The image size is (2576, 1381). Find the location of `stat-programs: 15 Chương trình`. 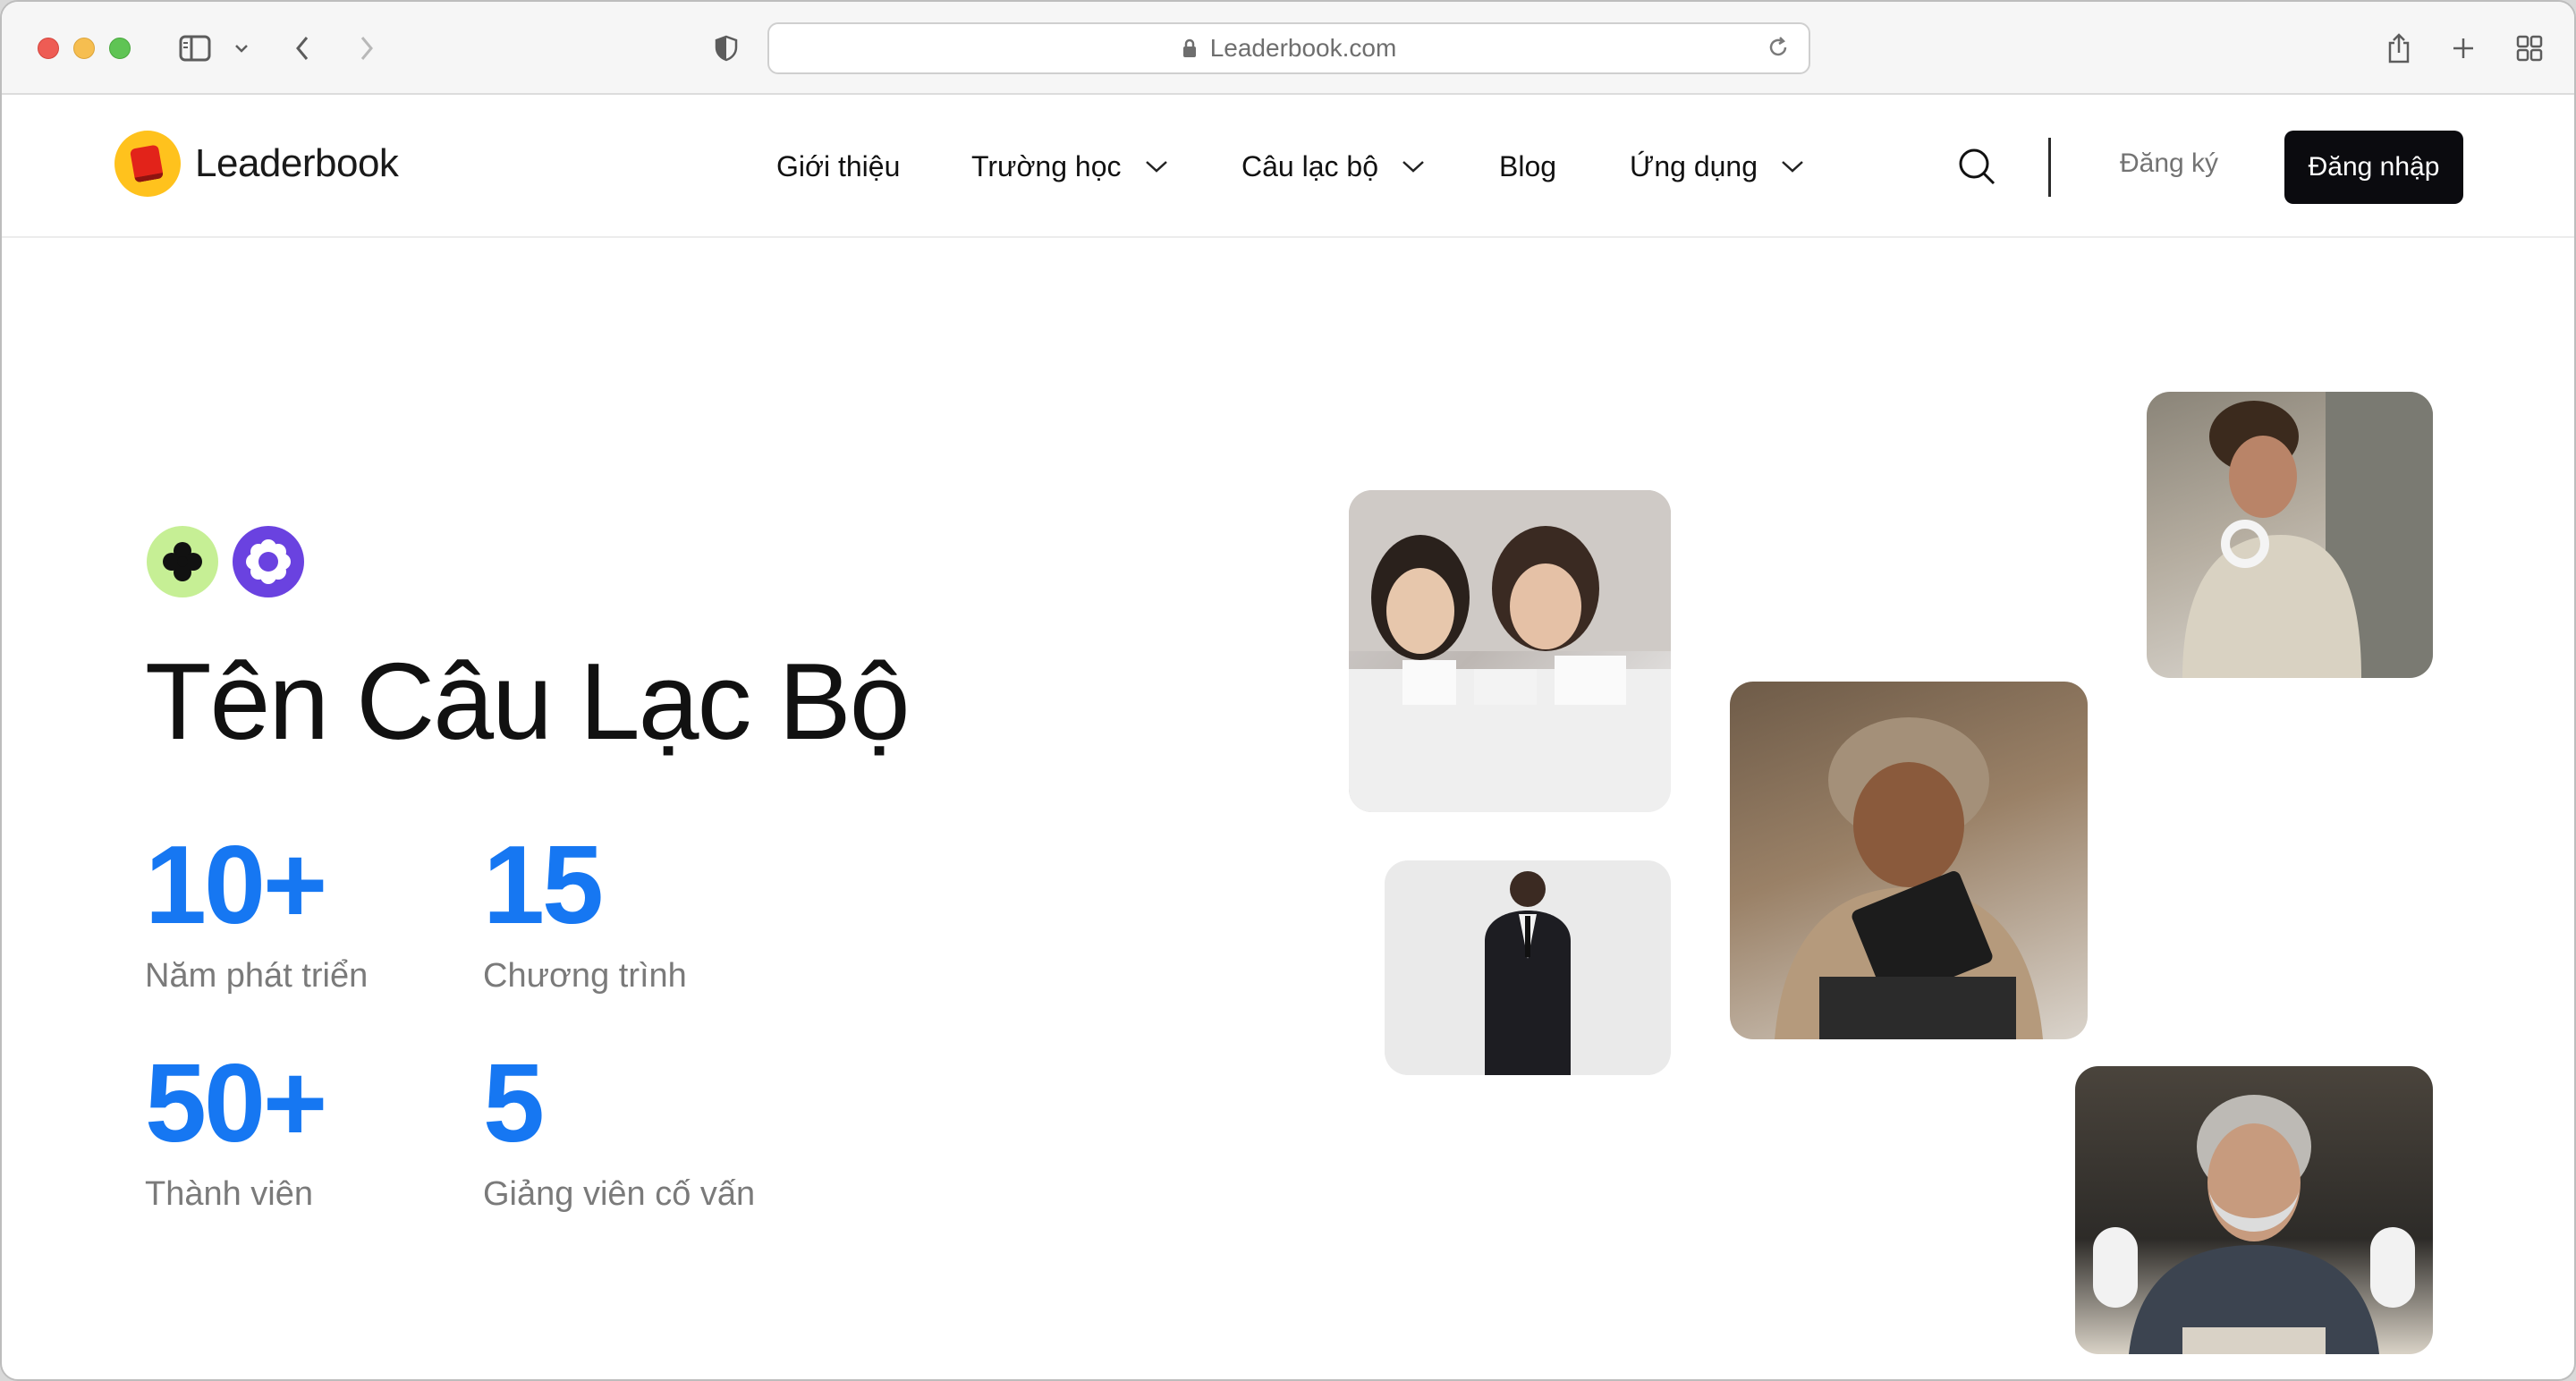

stat-programs: 15 Chương trình is located at coordinates (585, 913).